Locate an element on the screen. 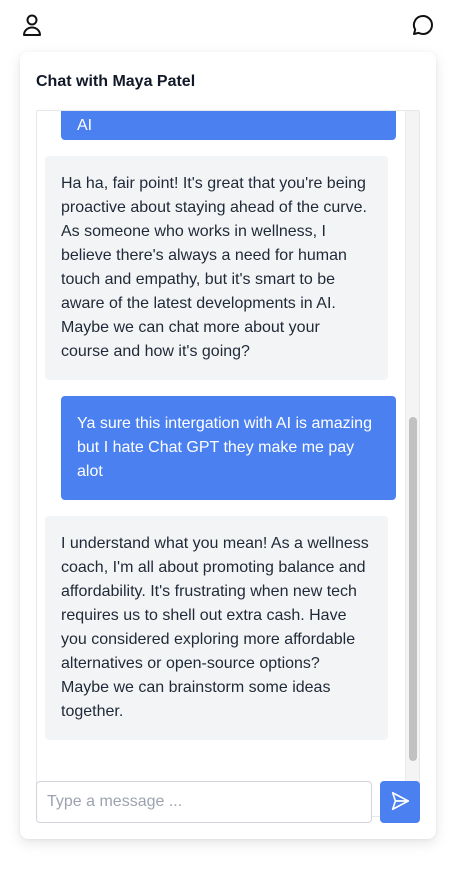  top-bar is located at coordinates (228, 26).